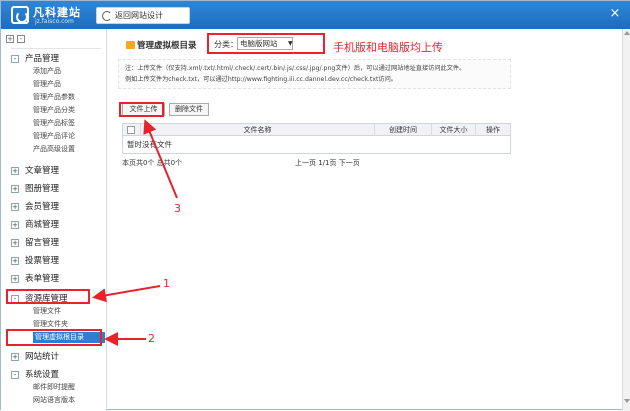  Describe the element at coordinates (42, 261) in the screenshot. I see `sidebar-group-label: 投票管理` at that location.